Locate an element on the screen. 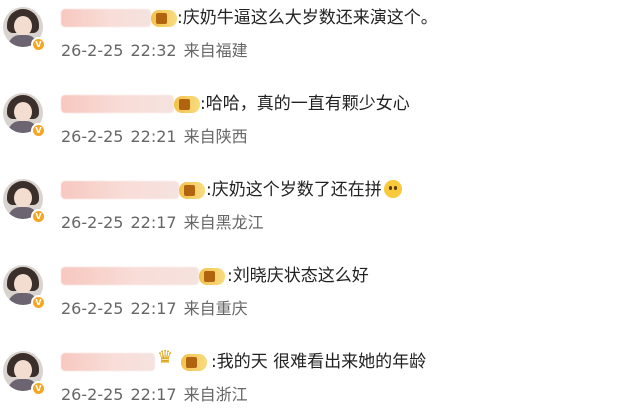 This screenshot has width=640, height=413. comment-meta: 26-2-25 22:21 来自陕西 is located at coordinates (158, 137).